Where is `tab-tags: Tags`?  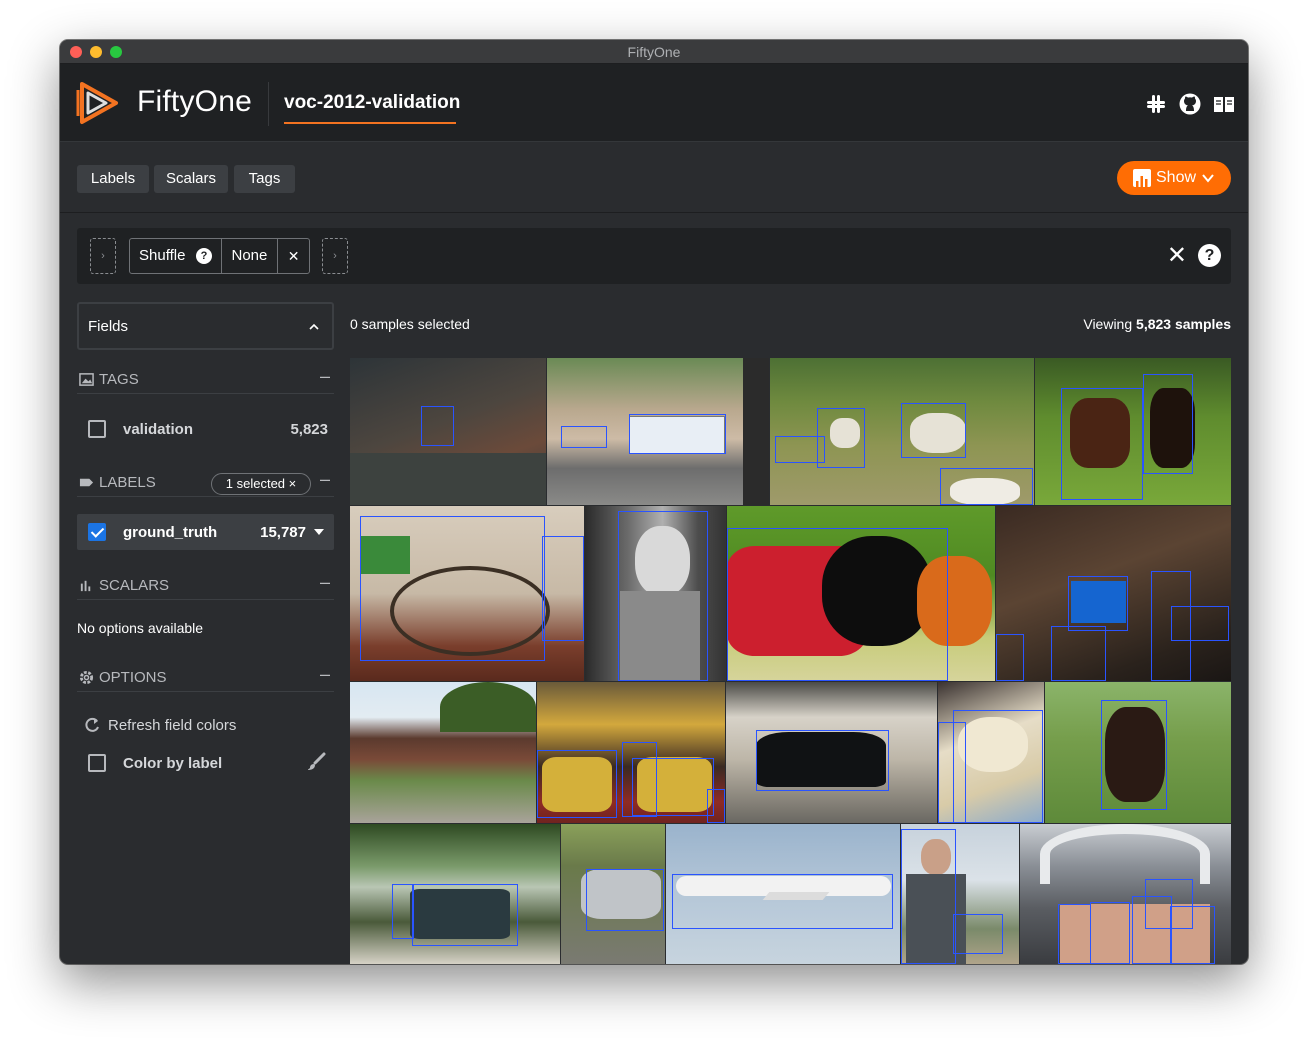
tab-tags: Tags is located at coordinates (264, 179).